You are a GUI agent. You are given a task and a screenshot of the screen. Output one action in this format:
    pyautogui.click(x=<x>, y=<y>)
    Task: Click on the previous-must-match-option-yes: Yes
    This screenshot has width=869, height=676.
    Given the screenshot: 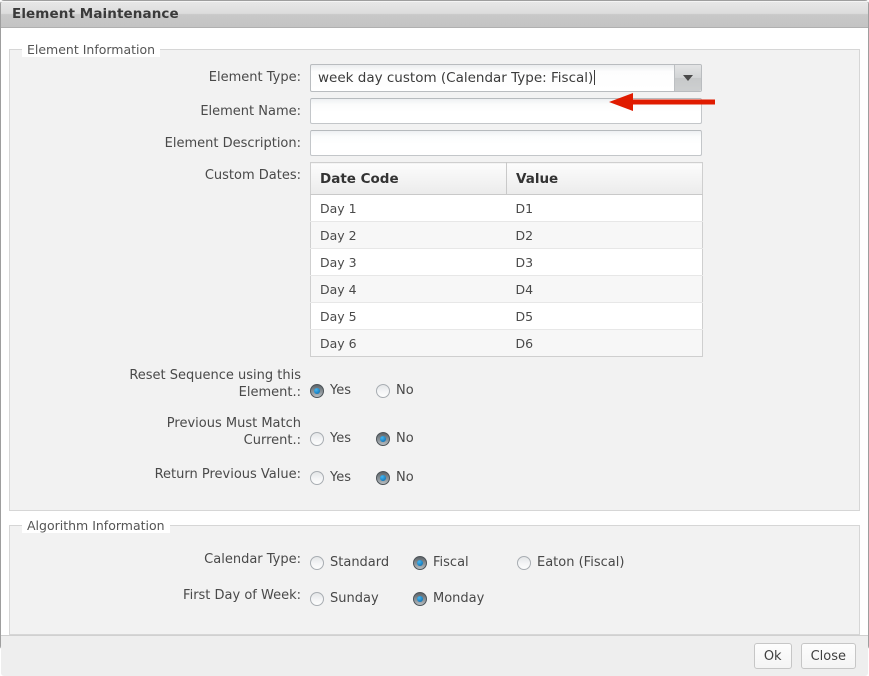 What is the action you would take?
    pyautogui.click(x=343, y=438)
    